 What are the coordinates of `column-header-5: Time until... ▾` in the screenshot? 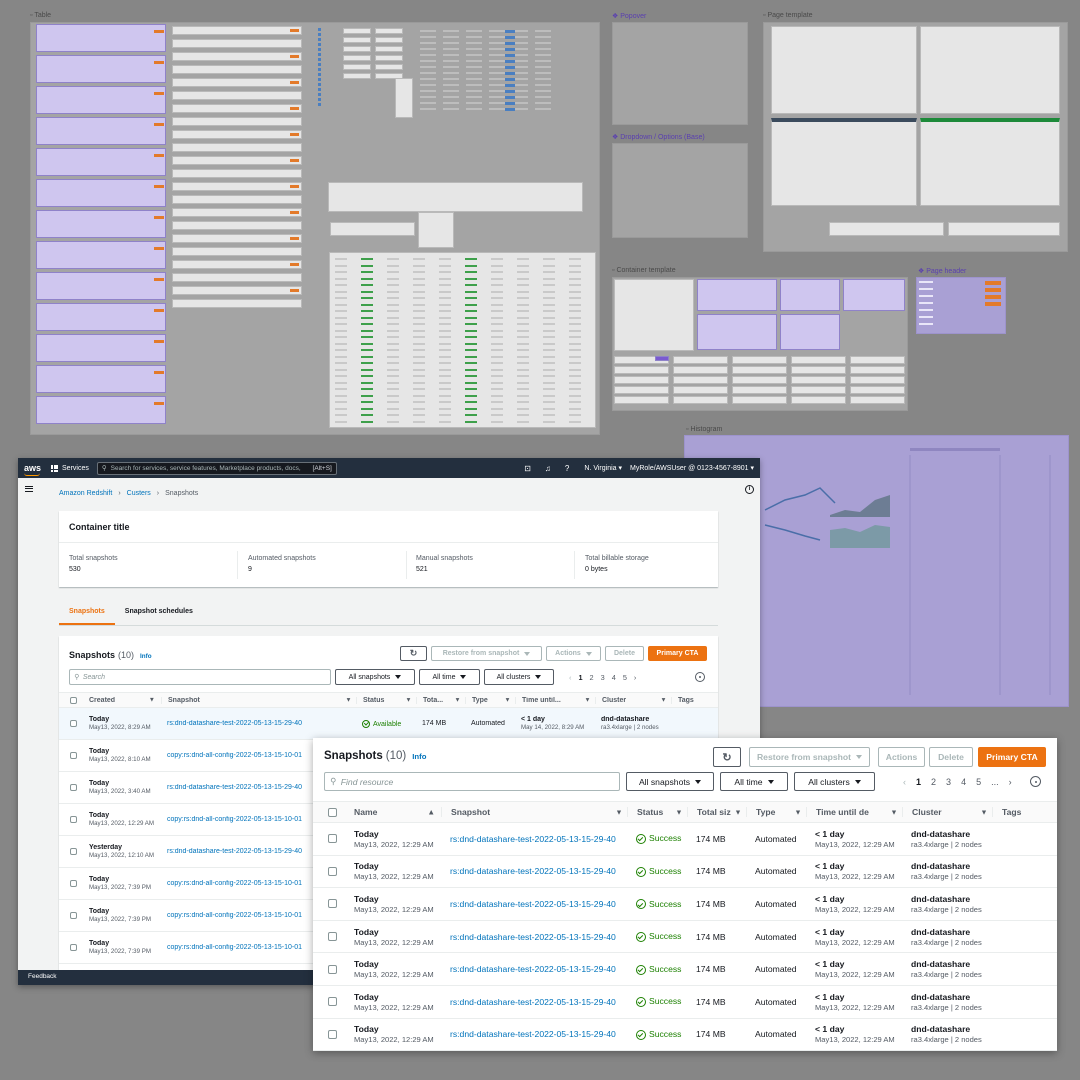 It's located at (555, 700).